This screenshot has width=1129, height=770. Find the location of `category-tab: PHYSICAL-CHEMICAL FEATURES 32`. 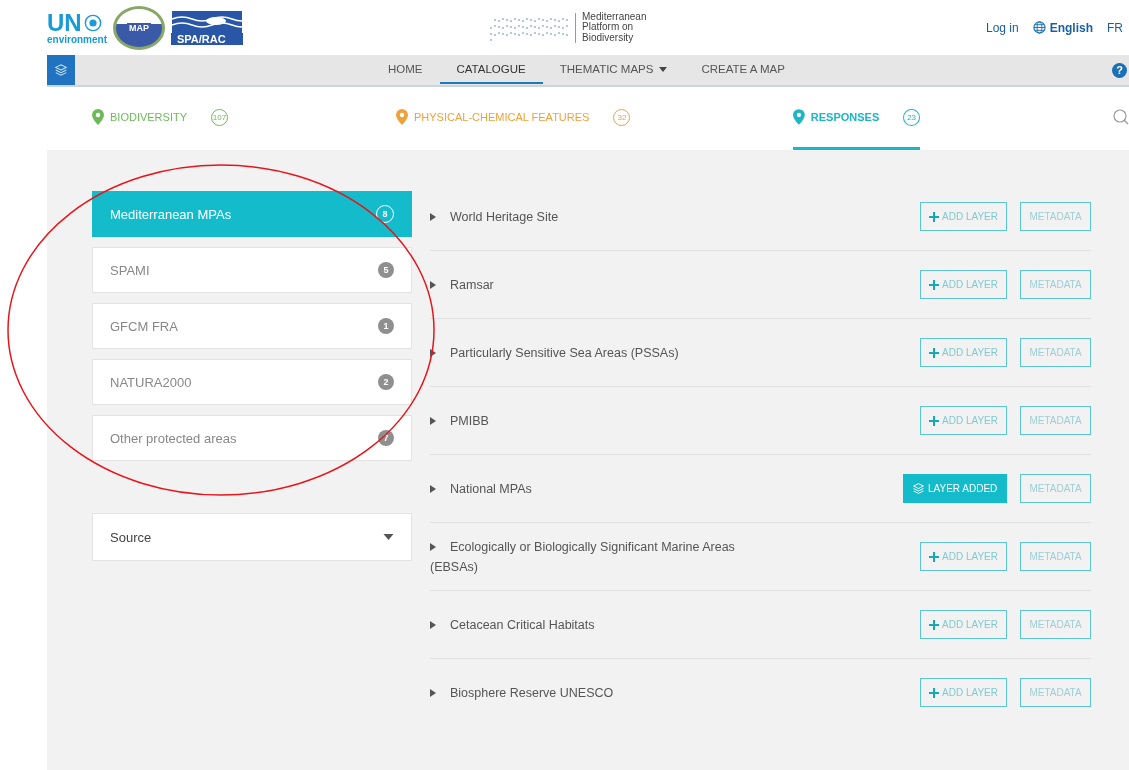

category-tab: PHYSICAL-CHEMICAL FEATURES 32 is located at coordinates (573, 118).